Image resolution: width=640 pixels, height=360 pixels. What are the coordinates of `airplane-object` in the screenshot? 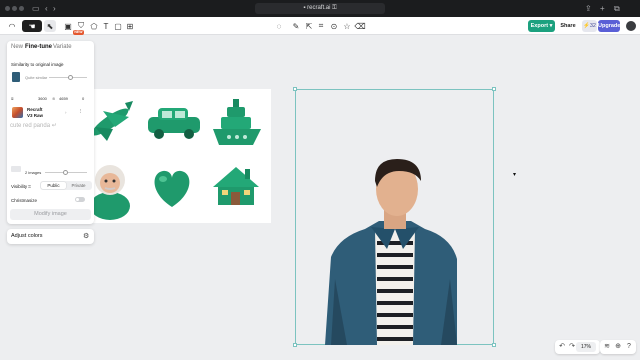 It's located at (112, 121).